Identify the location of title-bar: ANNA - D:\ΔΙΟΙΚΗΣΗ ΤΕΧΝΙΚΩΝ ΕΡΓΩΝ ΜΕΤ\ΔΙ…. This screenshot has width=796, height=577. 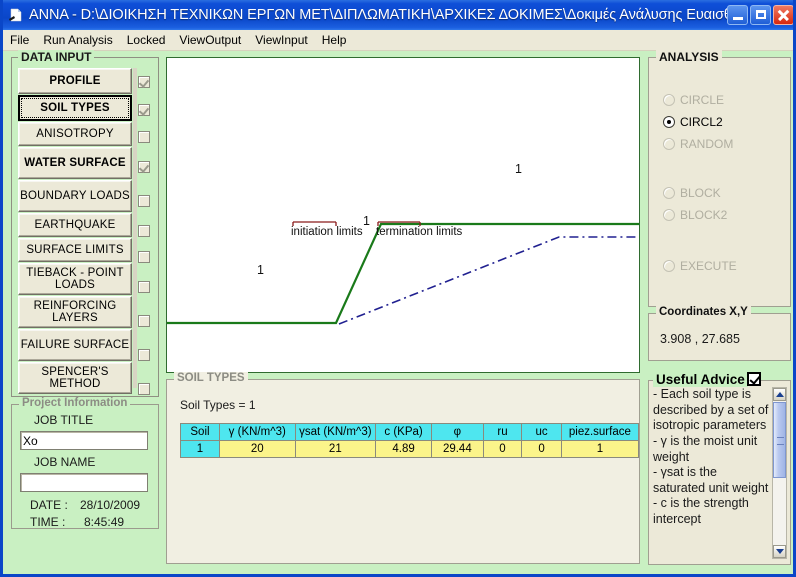
(398, 15).